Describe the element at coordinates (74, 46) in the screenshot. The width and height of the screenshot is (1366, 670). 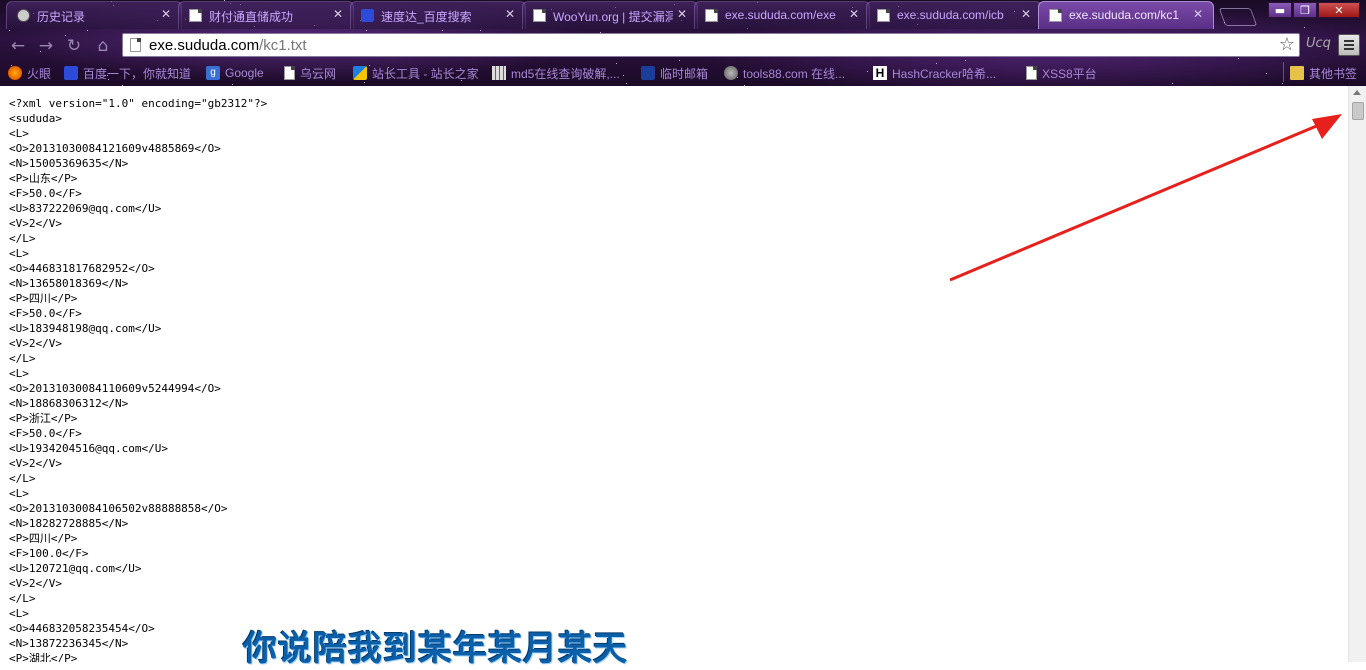
I see `reload-button: ↻` at that location.